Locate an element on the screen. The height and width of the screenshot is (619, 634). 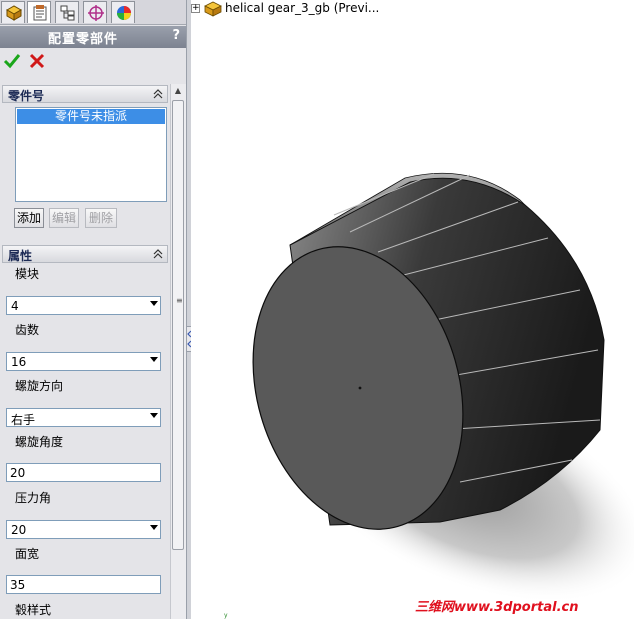
teeth-count-label: 齿数 is located at coordinates (27, 330).